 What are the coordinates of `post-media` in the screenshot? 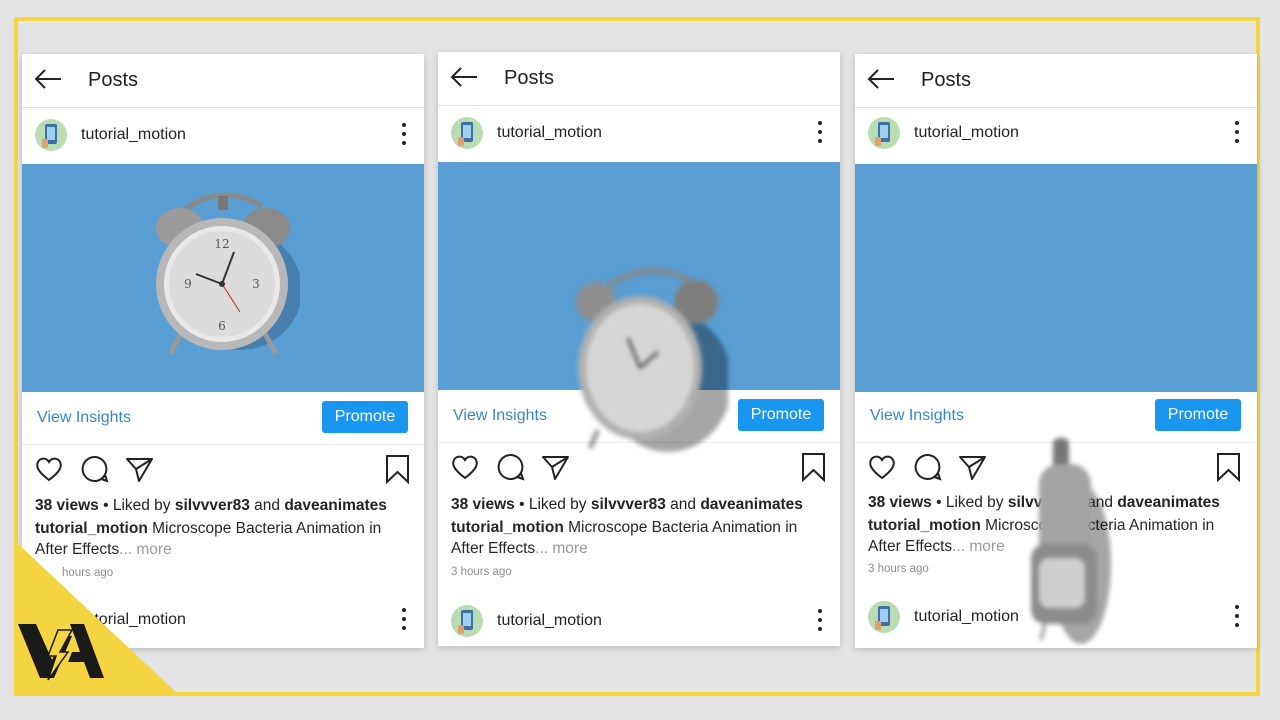 It's located at (1056, 278).